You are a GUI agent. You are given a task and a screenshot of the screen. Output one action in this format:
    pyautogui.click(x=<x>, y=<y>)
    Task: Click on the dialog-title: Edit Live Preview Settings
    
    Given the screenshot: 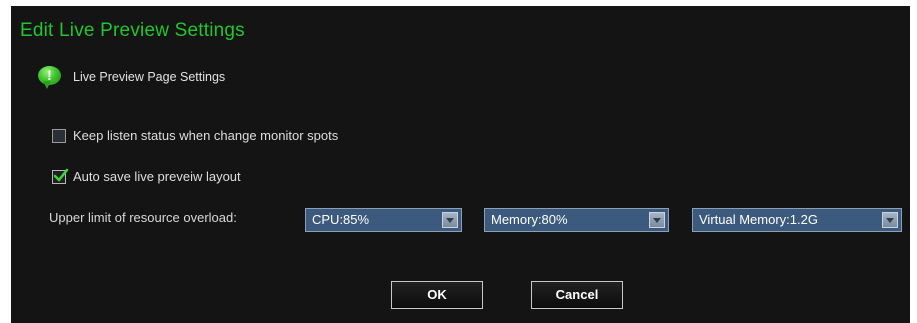 What is the action you would take?
    pyautogui.click(x=132, y=30)
    